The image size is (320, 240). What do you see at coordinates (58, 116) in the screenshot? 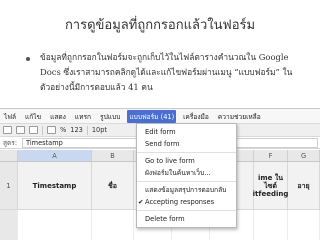
I see `menu-view: แสดง` at bounding box center [58, 116].